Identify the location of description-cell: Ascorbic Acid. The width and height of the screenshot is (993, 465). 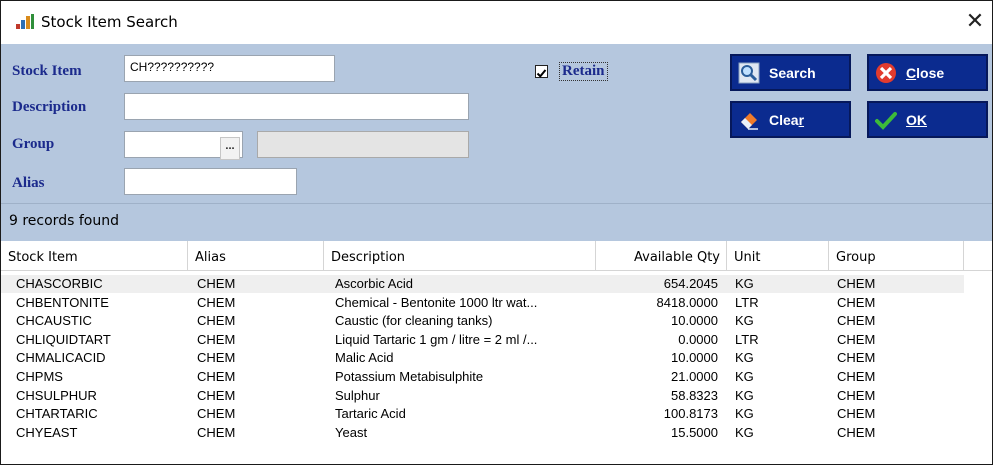
(374, 283).